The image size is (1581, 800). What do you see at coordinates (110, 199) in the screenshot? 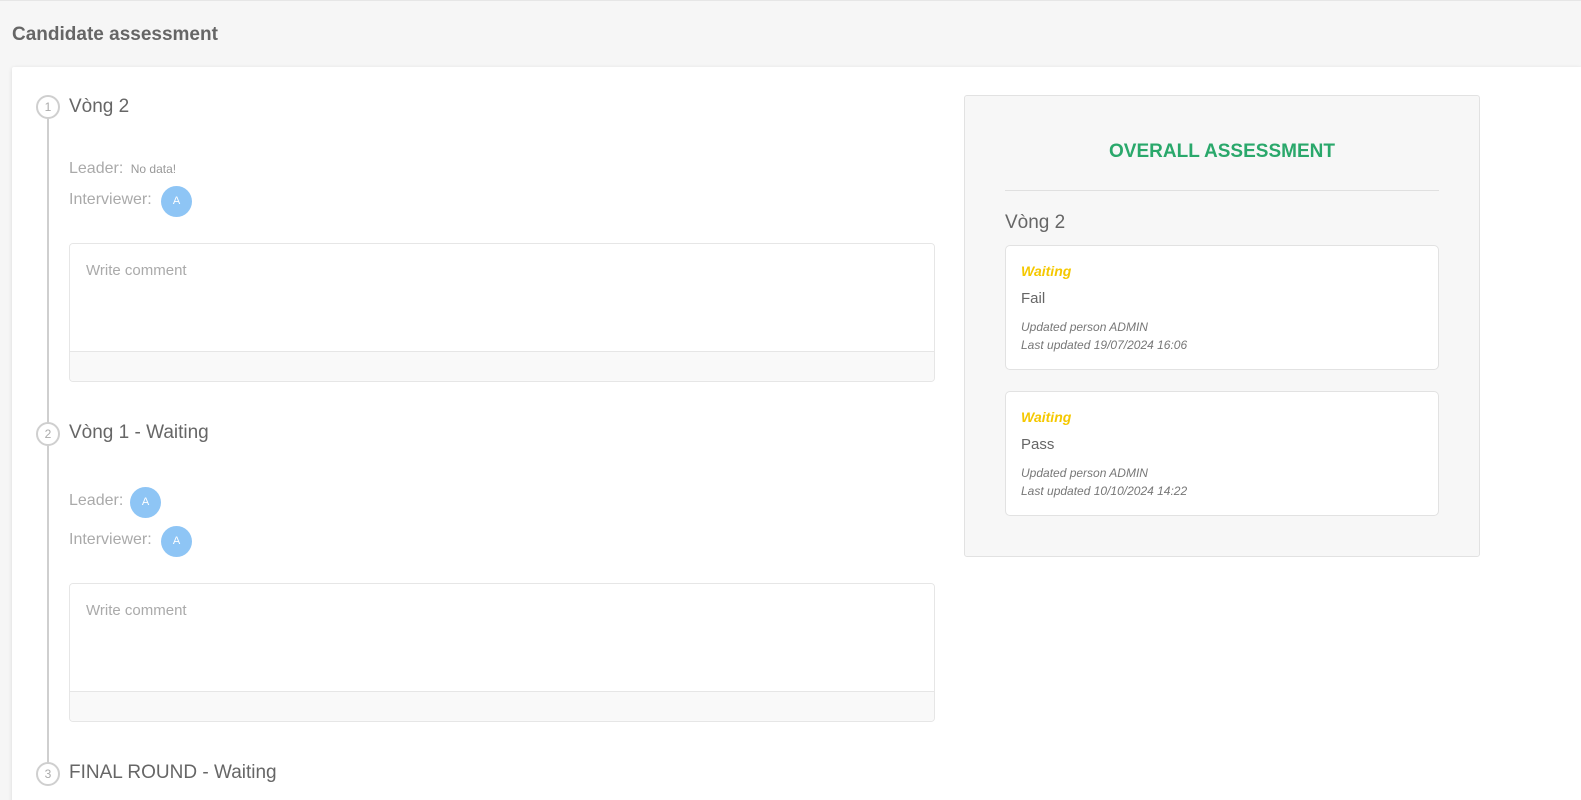
I see `interviewer-label-1: Interviewer:` at bounding box center [110, 199].